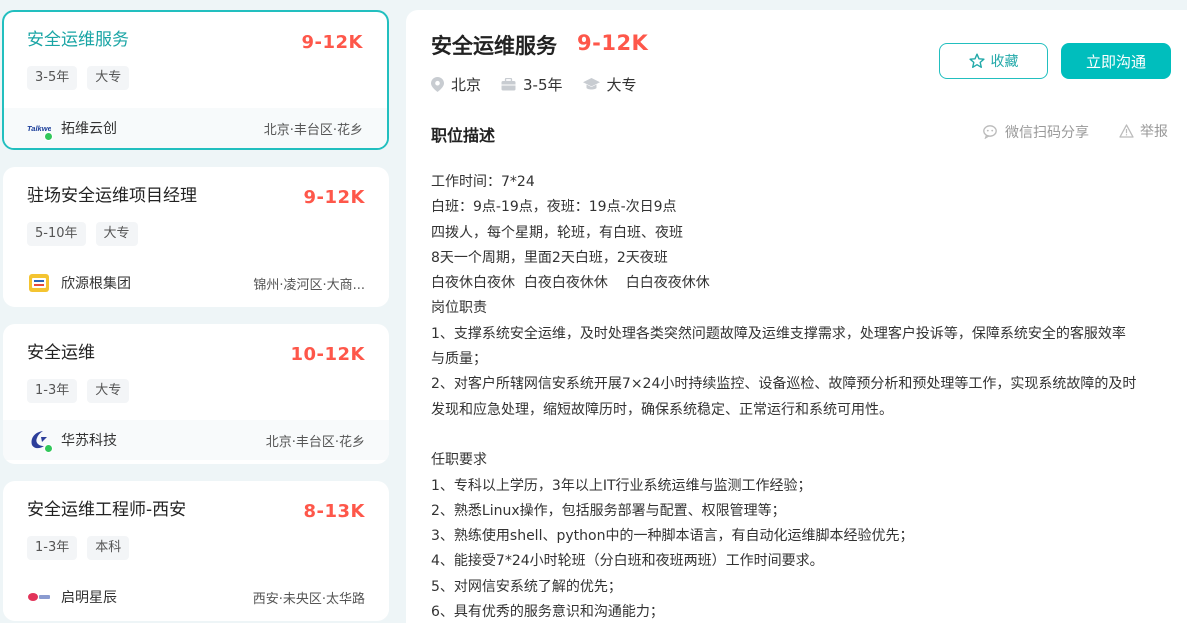 This screenshot has width=1187, height=623. What do you see at coordinates (459, 308) in the screenshot?
I see `description-line: 岗位职责` at bounding box center [459, 308].